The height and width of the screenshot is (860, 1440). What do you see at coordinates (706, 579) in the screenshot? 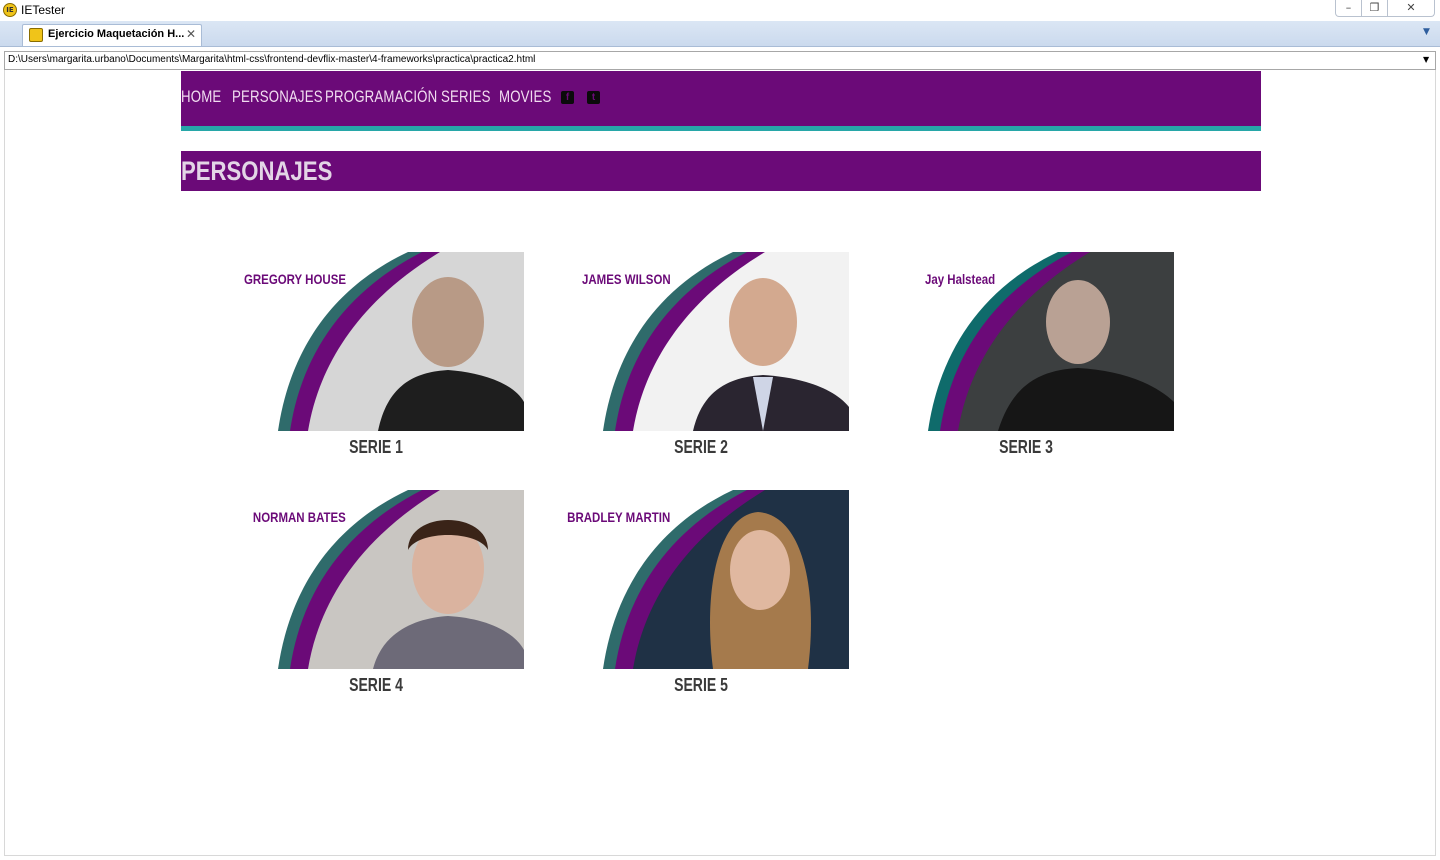
I see `character-card: BRADLEY MARTIN` at bounding box center [706, 579].